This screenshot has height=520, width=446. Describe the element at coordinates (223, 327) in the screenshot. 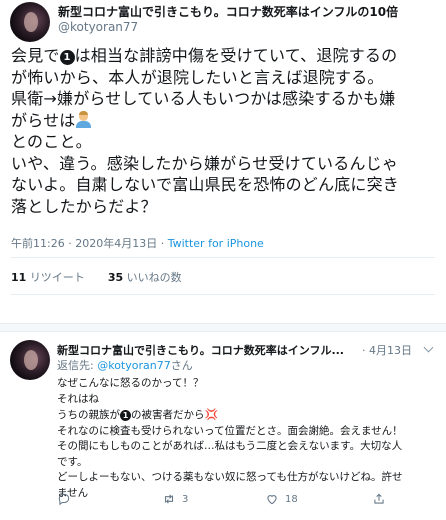

I see `section-separator` at that location.